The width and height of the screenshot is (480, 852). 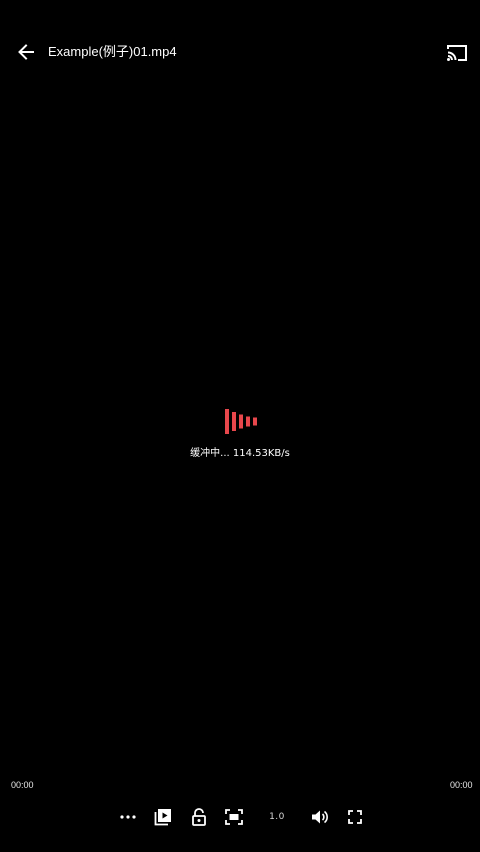 I want to click on playlist-play-icon, so click(x=162, y=817).